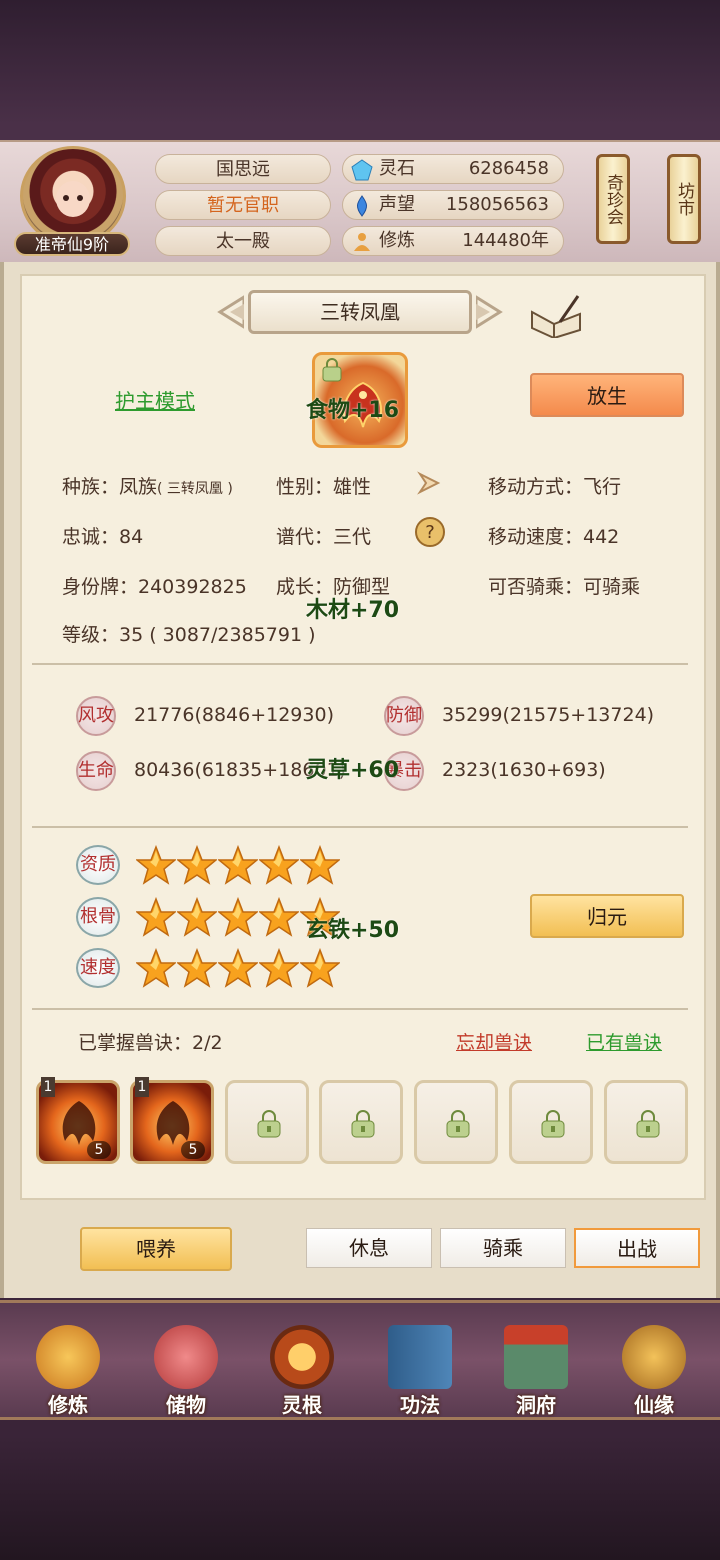 The width and height of the screenshot is (720, 1560). What do you see at coordinates (98, 917) in the screenshot?
I see `bone-icon: 根骨` at bounding box center [98, 917].